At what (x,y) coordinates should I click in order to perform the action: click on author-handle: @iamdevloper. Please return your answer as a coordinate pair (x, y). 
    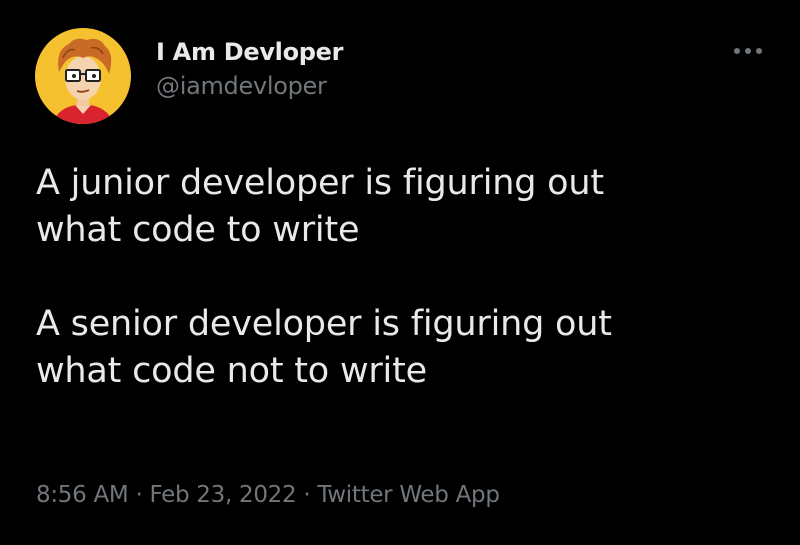
    Looking at the image, I should click on (249, 86).